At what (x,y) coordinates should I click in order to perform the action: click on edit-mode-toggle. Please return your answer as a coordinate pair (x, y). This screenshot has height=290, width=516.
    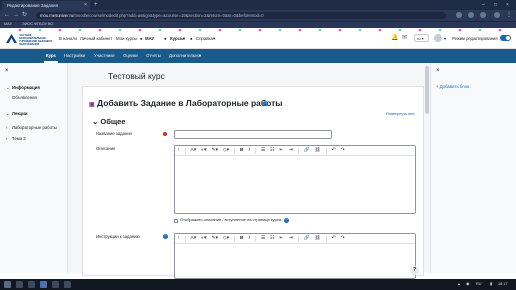
    Looking at the image, I should click on (505, 38).